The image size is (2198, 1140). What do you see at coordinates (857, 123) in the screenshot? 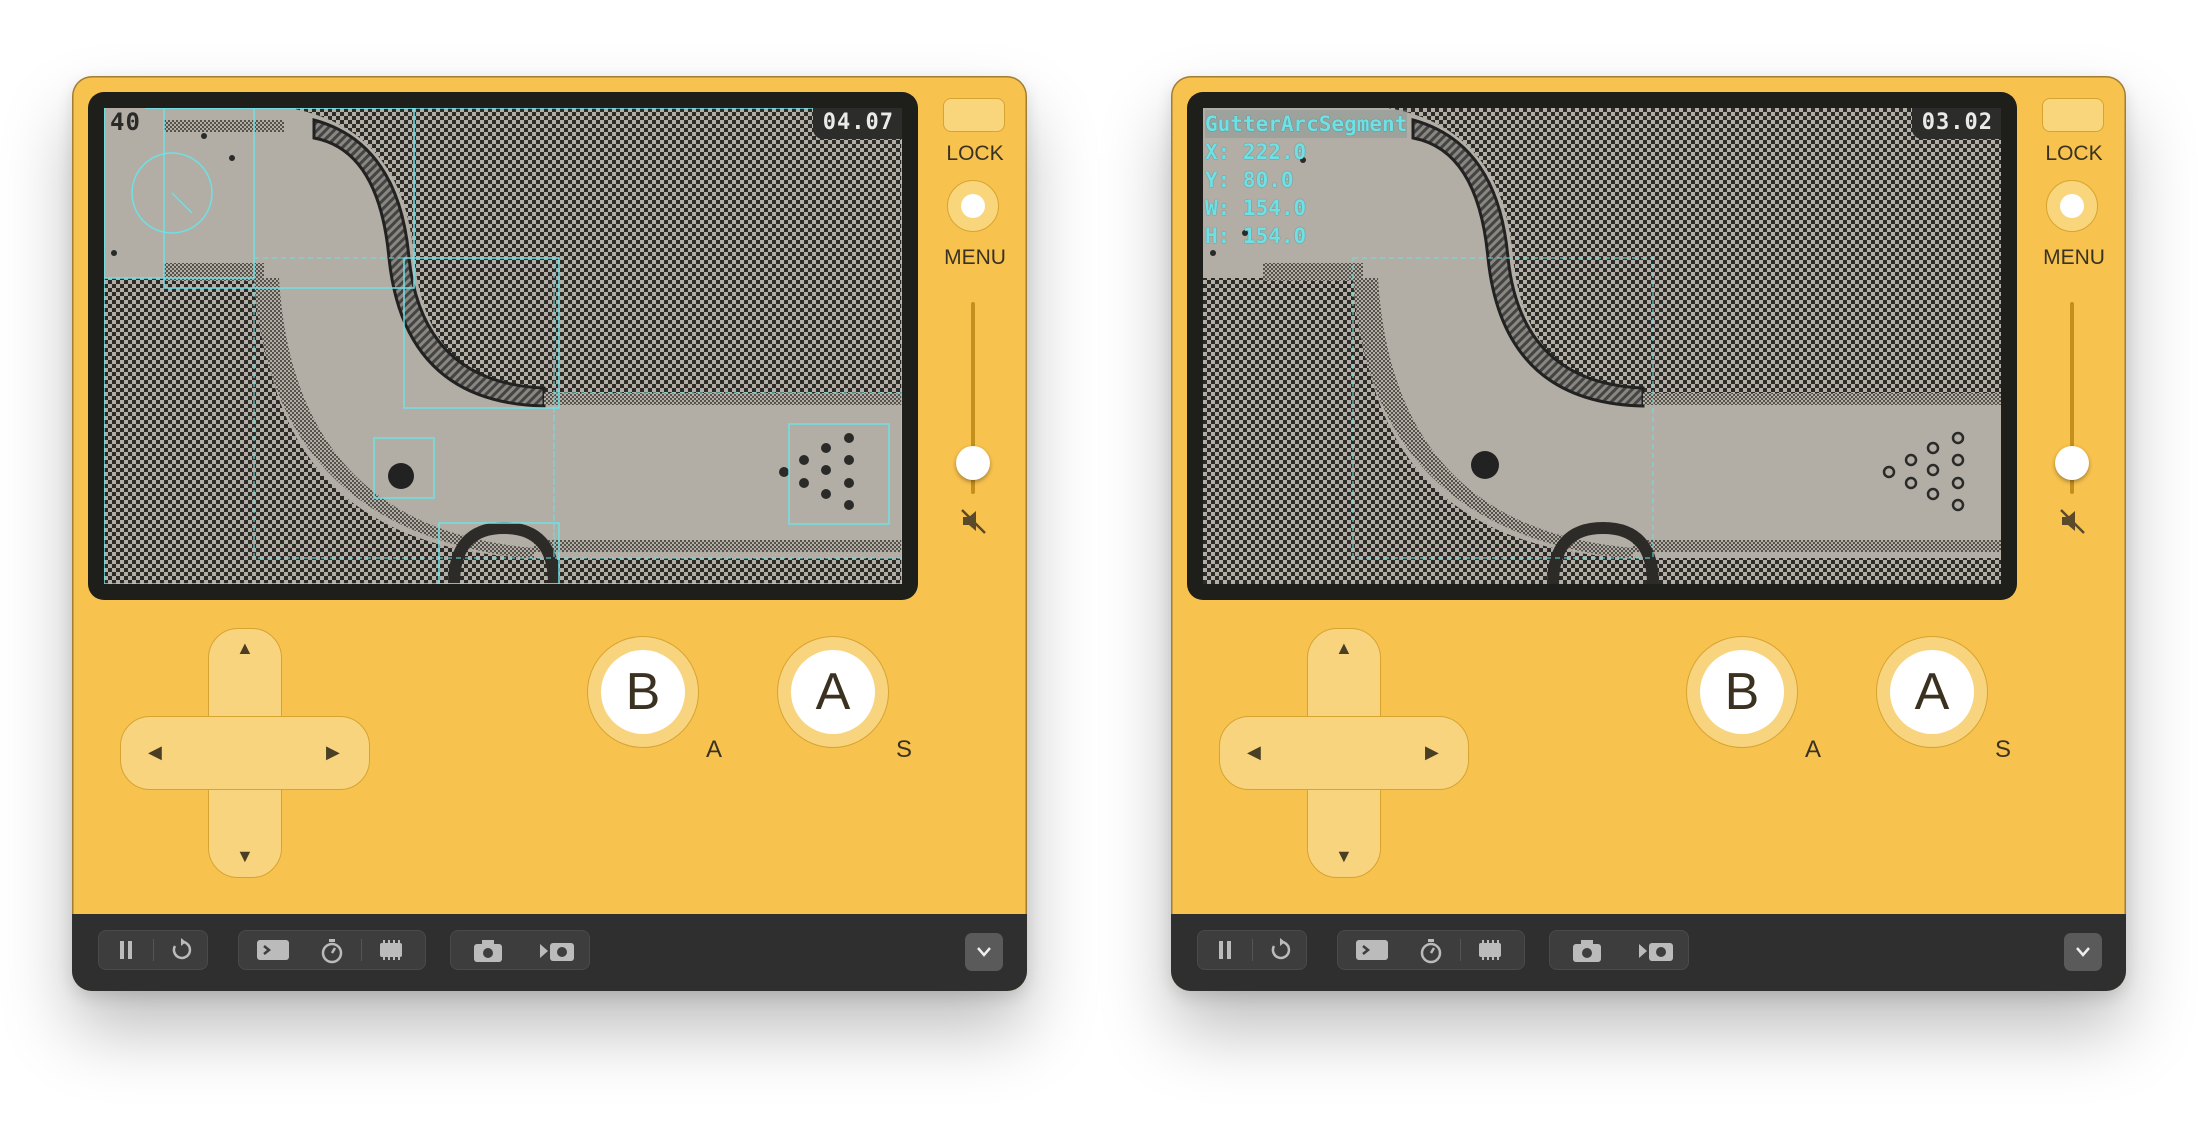
I see `hud-timer: 04.07` at bounding box center [857, 123].